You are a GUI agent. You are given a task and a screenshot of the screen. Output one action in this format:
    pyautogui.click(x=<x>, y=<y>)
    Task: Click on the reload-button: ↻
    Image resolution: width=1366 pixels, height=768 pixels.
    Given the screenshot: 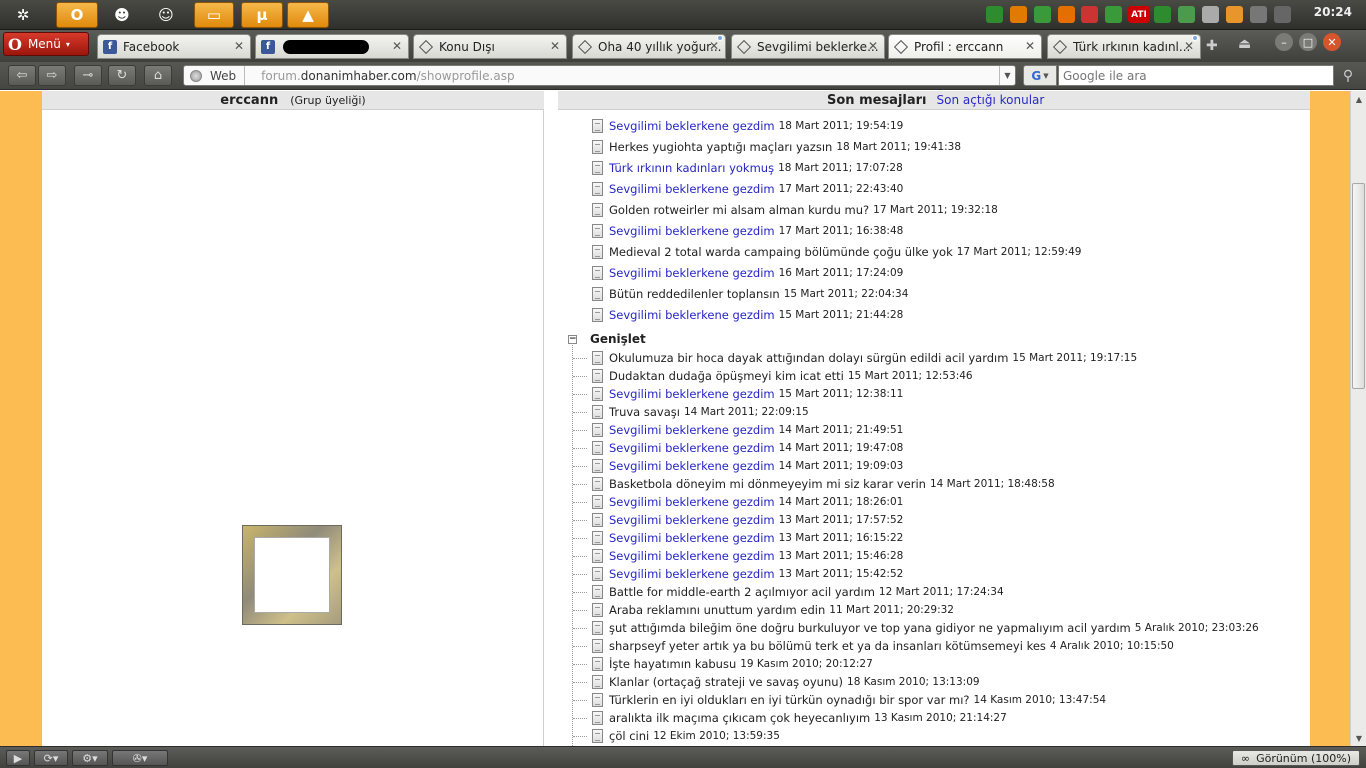 What is the action you would take?
    pyautogui.click(x=122, y=75)
    